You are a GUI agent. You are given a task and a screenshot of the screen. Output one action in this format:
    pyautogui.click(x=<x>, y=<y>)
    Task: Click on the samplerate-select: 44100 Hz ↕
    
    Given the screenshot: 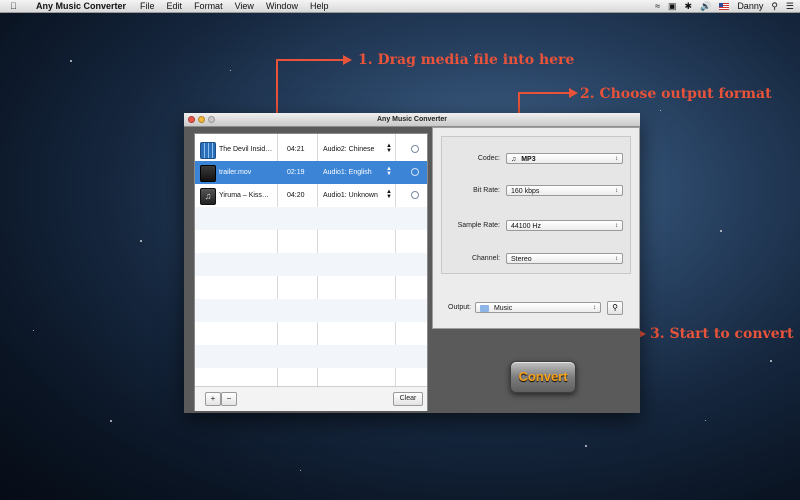 What is the action you would take?
    pyautogui.click(x=564, y=225)
    